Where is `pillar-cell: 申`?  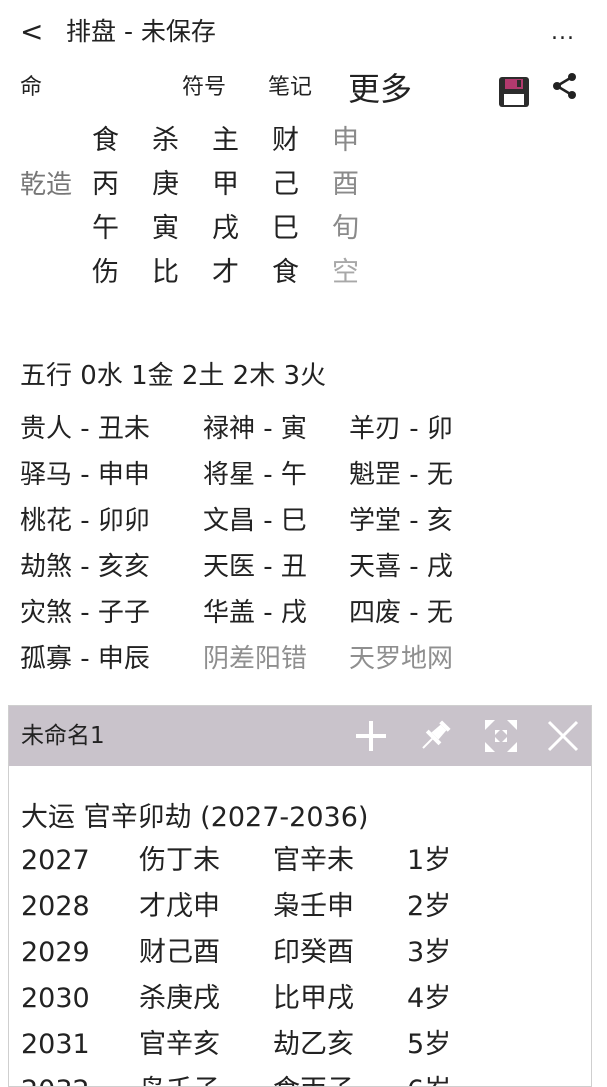
pillar-cell: 申 is located at coordinates (345, 140).